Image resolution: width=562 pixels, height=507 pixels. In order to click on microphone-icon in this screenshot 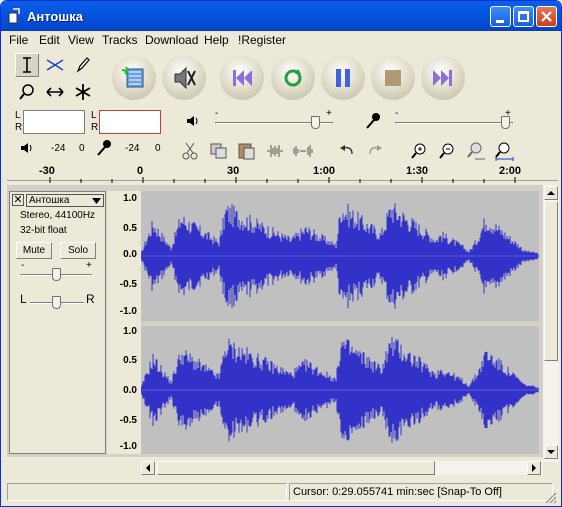, I will do `click(104, 148)`.